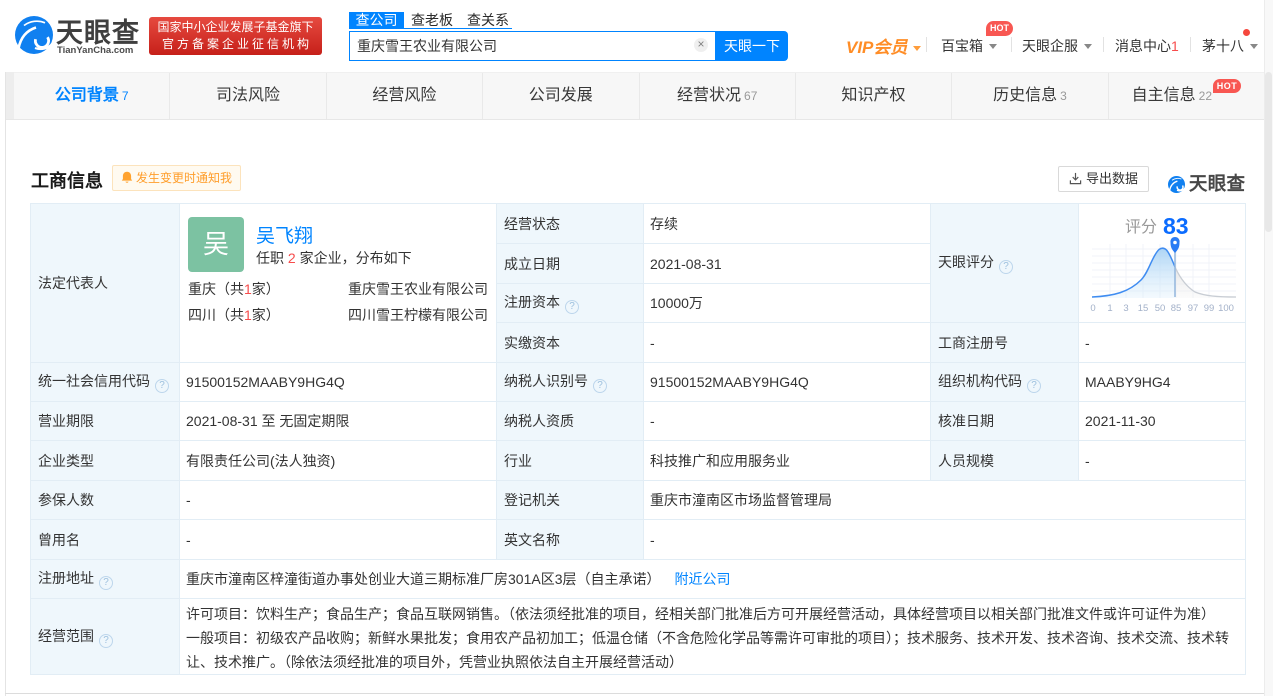 Image resolution: width=1273 pixels, height=696 pixels. What do you see at coordinates (1176, 308) in the screenshot?
I see `svg-text: 85` at bounding box center [1176, 308].